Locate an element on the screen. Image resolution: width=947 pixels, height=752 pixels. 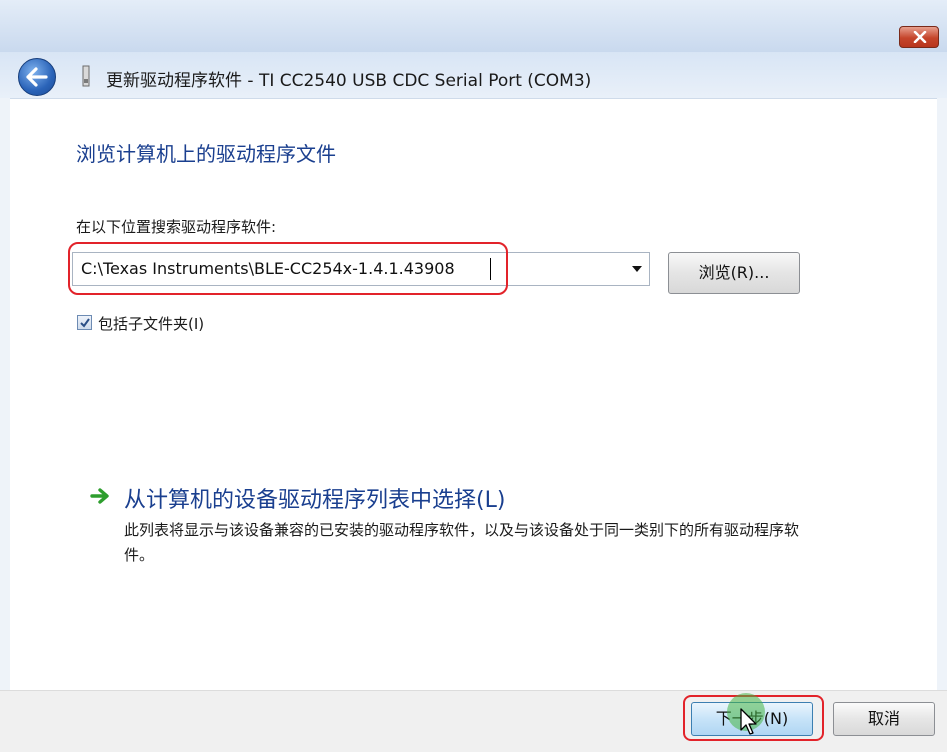
device-icon is located at coordinates (86, 76).